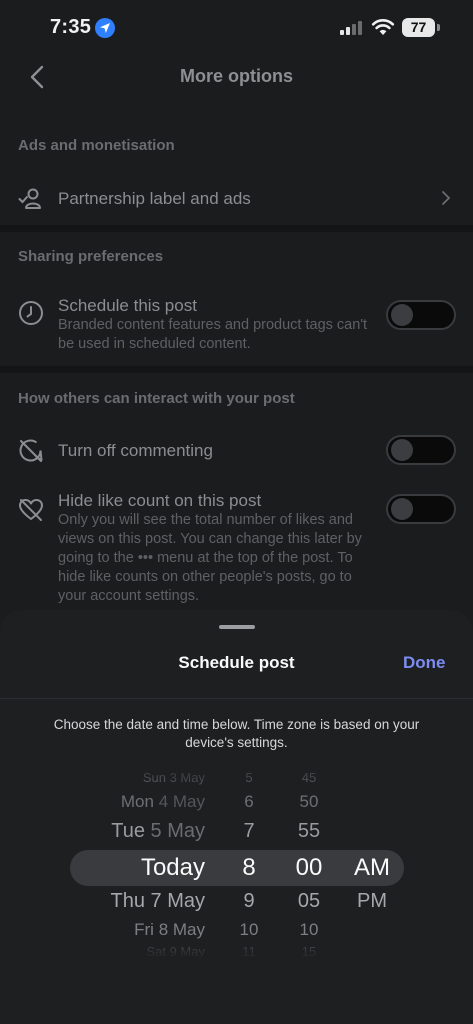  Describe the element at coordinates (236, 948) in the screenshot. I see `picker-fade-bottom` at that location.